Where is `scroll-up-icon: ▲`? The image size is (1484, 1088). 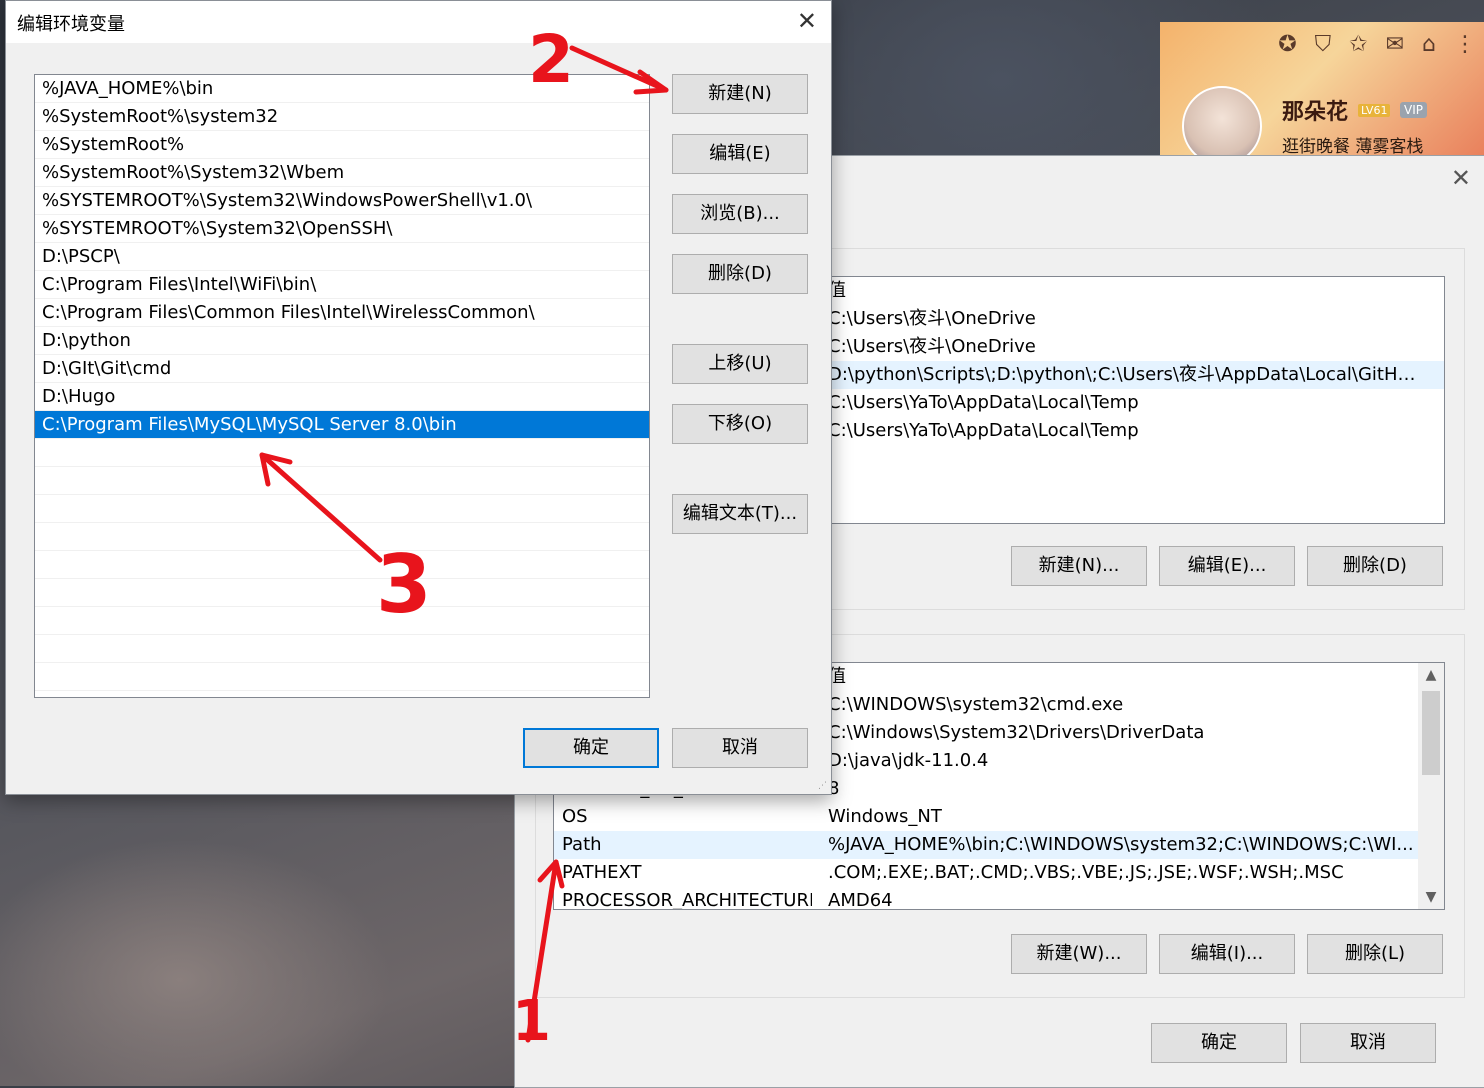 scroll-up-icon: ▲ is located at coordinates (1431, 675).